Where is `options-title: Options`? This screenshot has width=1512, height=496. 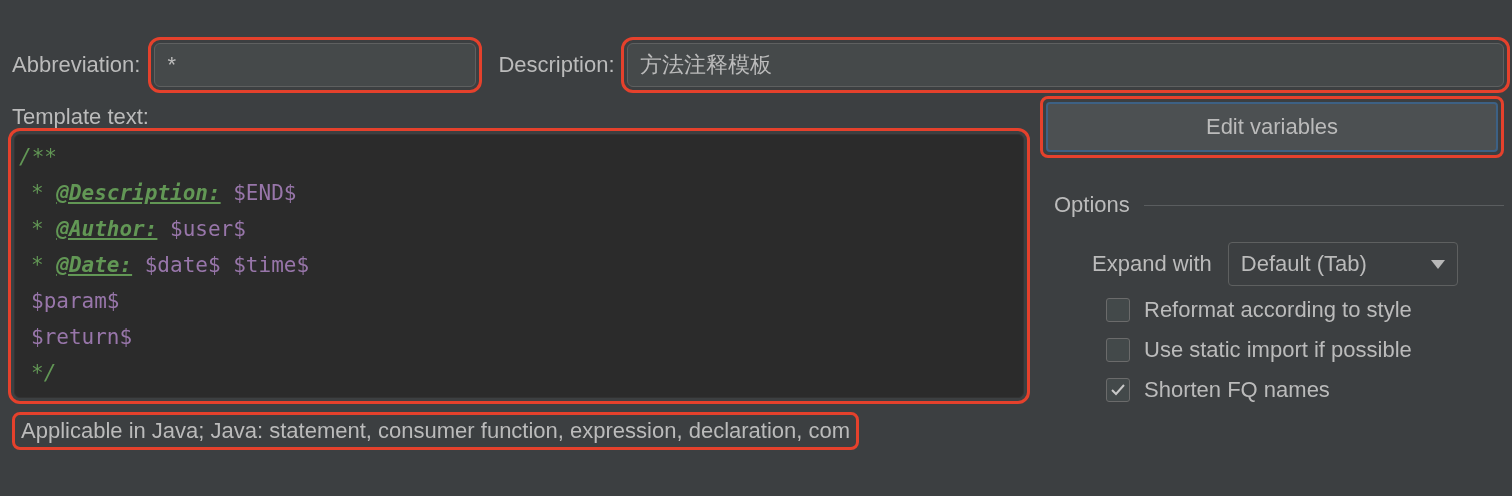 options-title: Options is located at coordinates (1092, 205).